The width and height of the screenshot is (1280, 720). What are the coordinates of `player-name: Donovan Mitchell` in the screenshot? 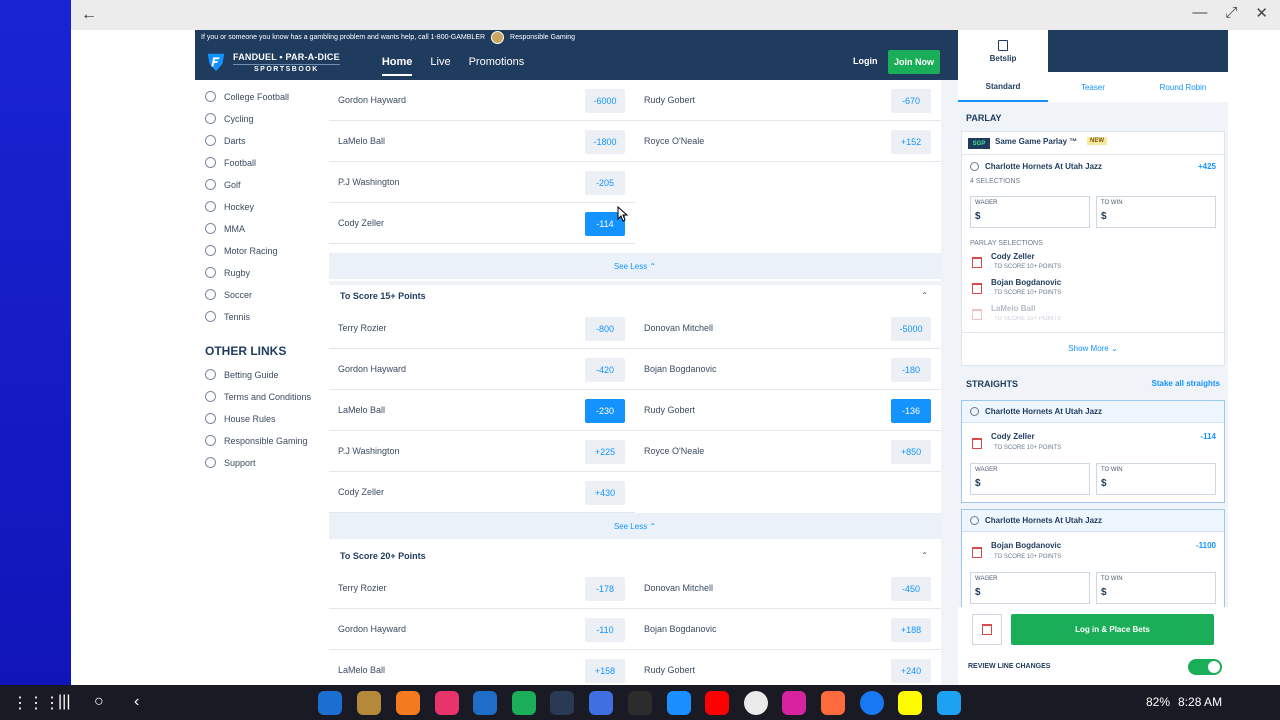 It's located at (679, 328).